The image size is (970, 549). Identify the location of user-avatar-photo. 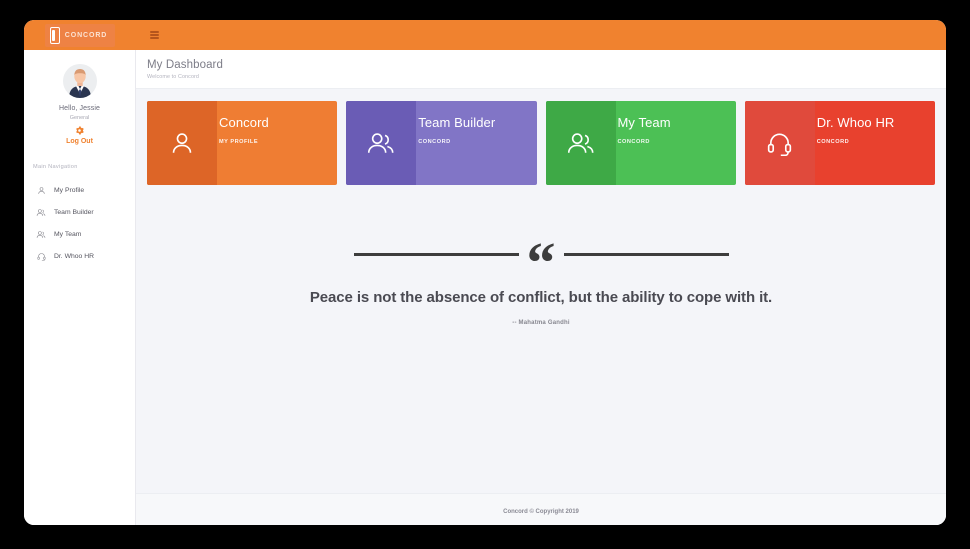
(79, 81).